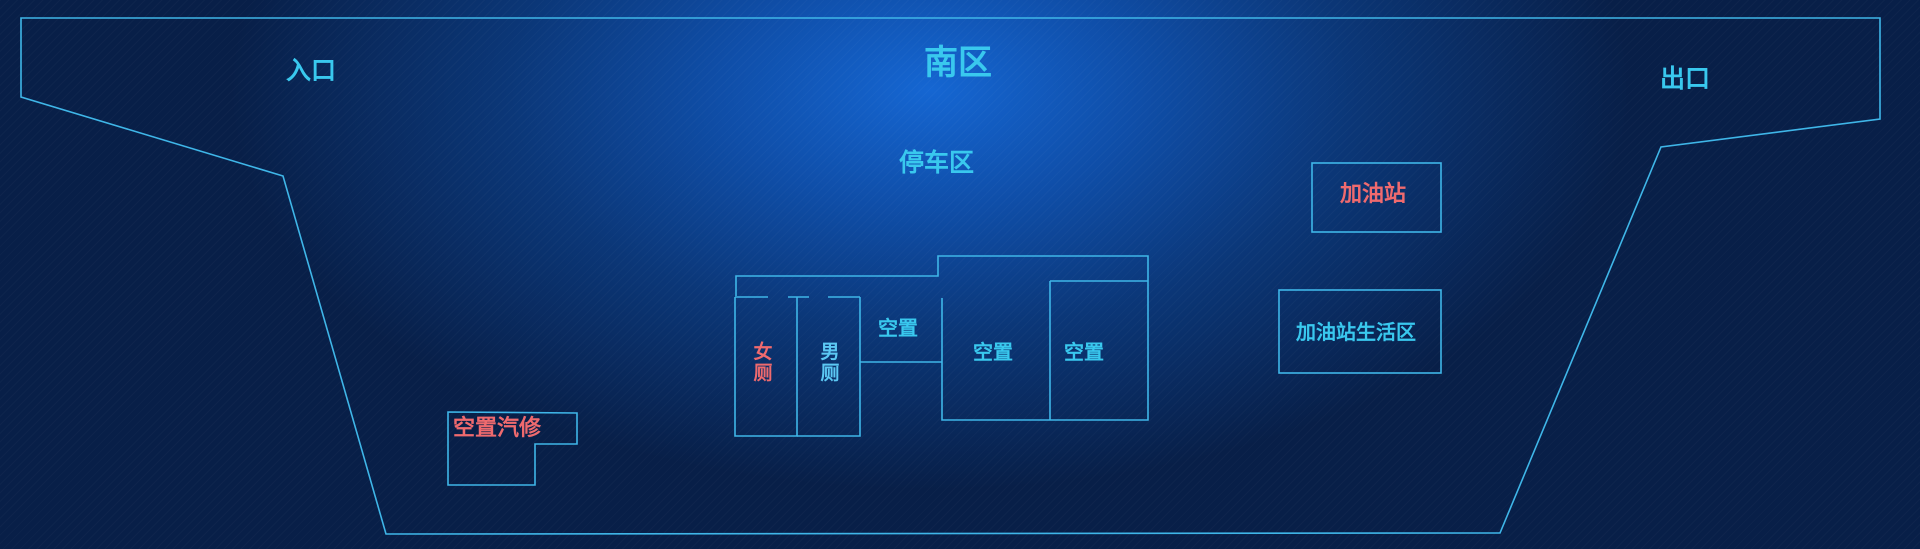  Describe the element at coordinates (763, 373) in the screenshot. I see `women-toilet-char-2: 厕` at that location.